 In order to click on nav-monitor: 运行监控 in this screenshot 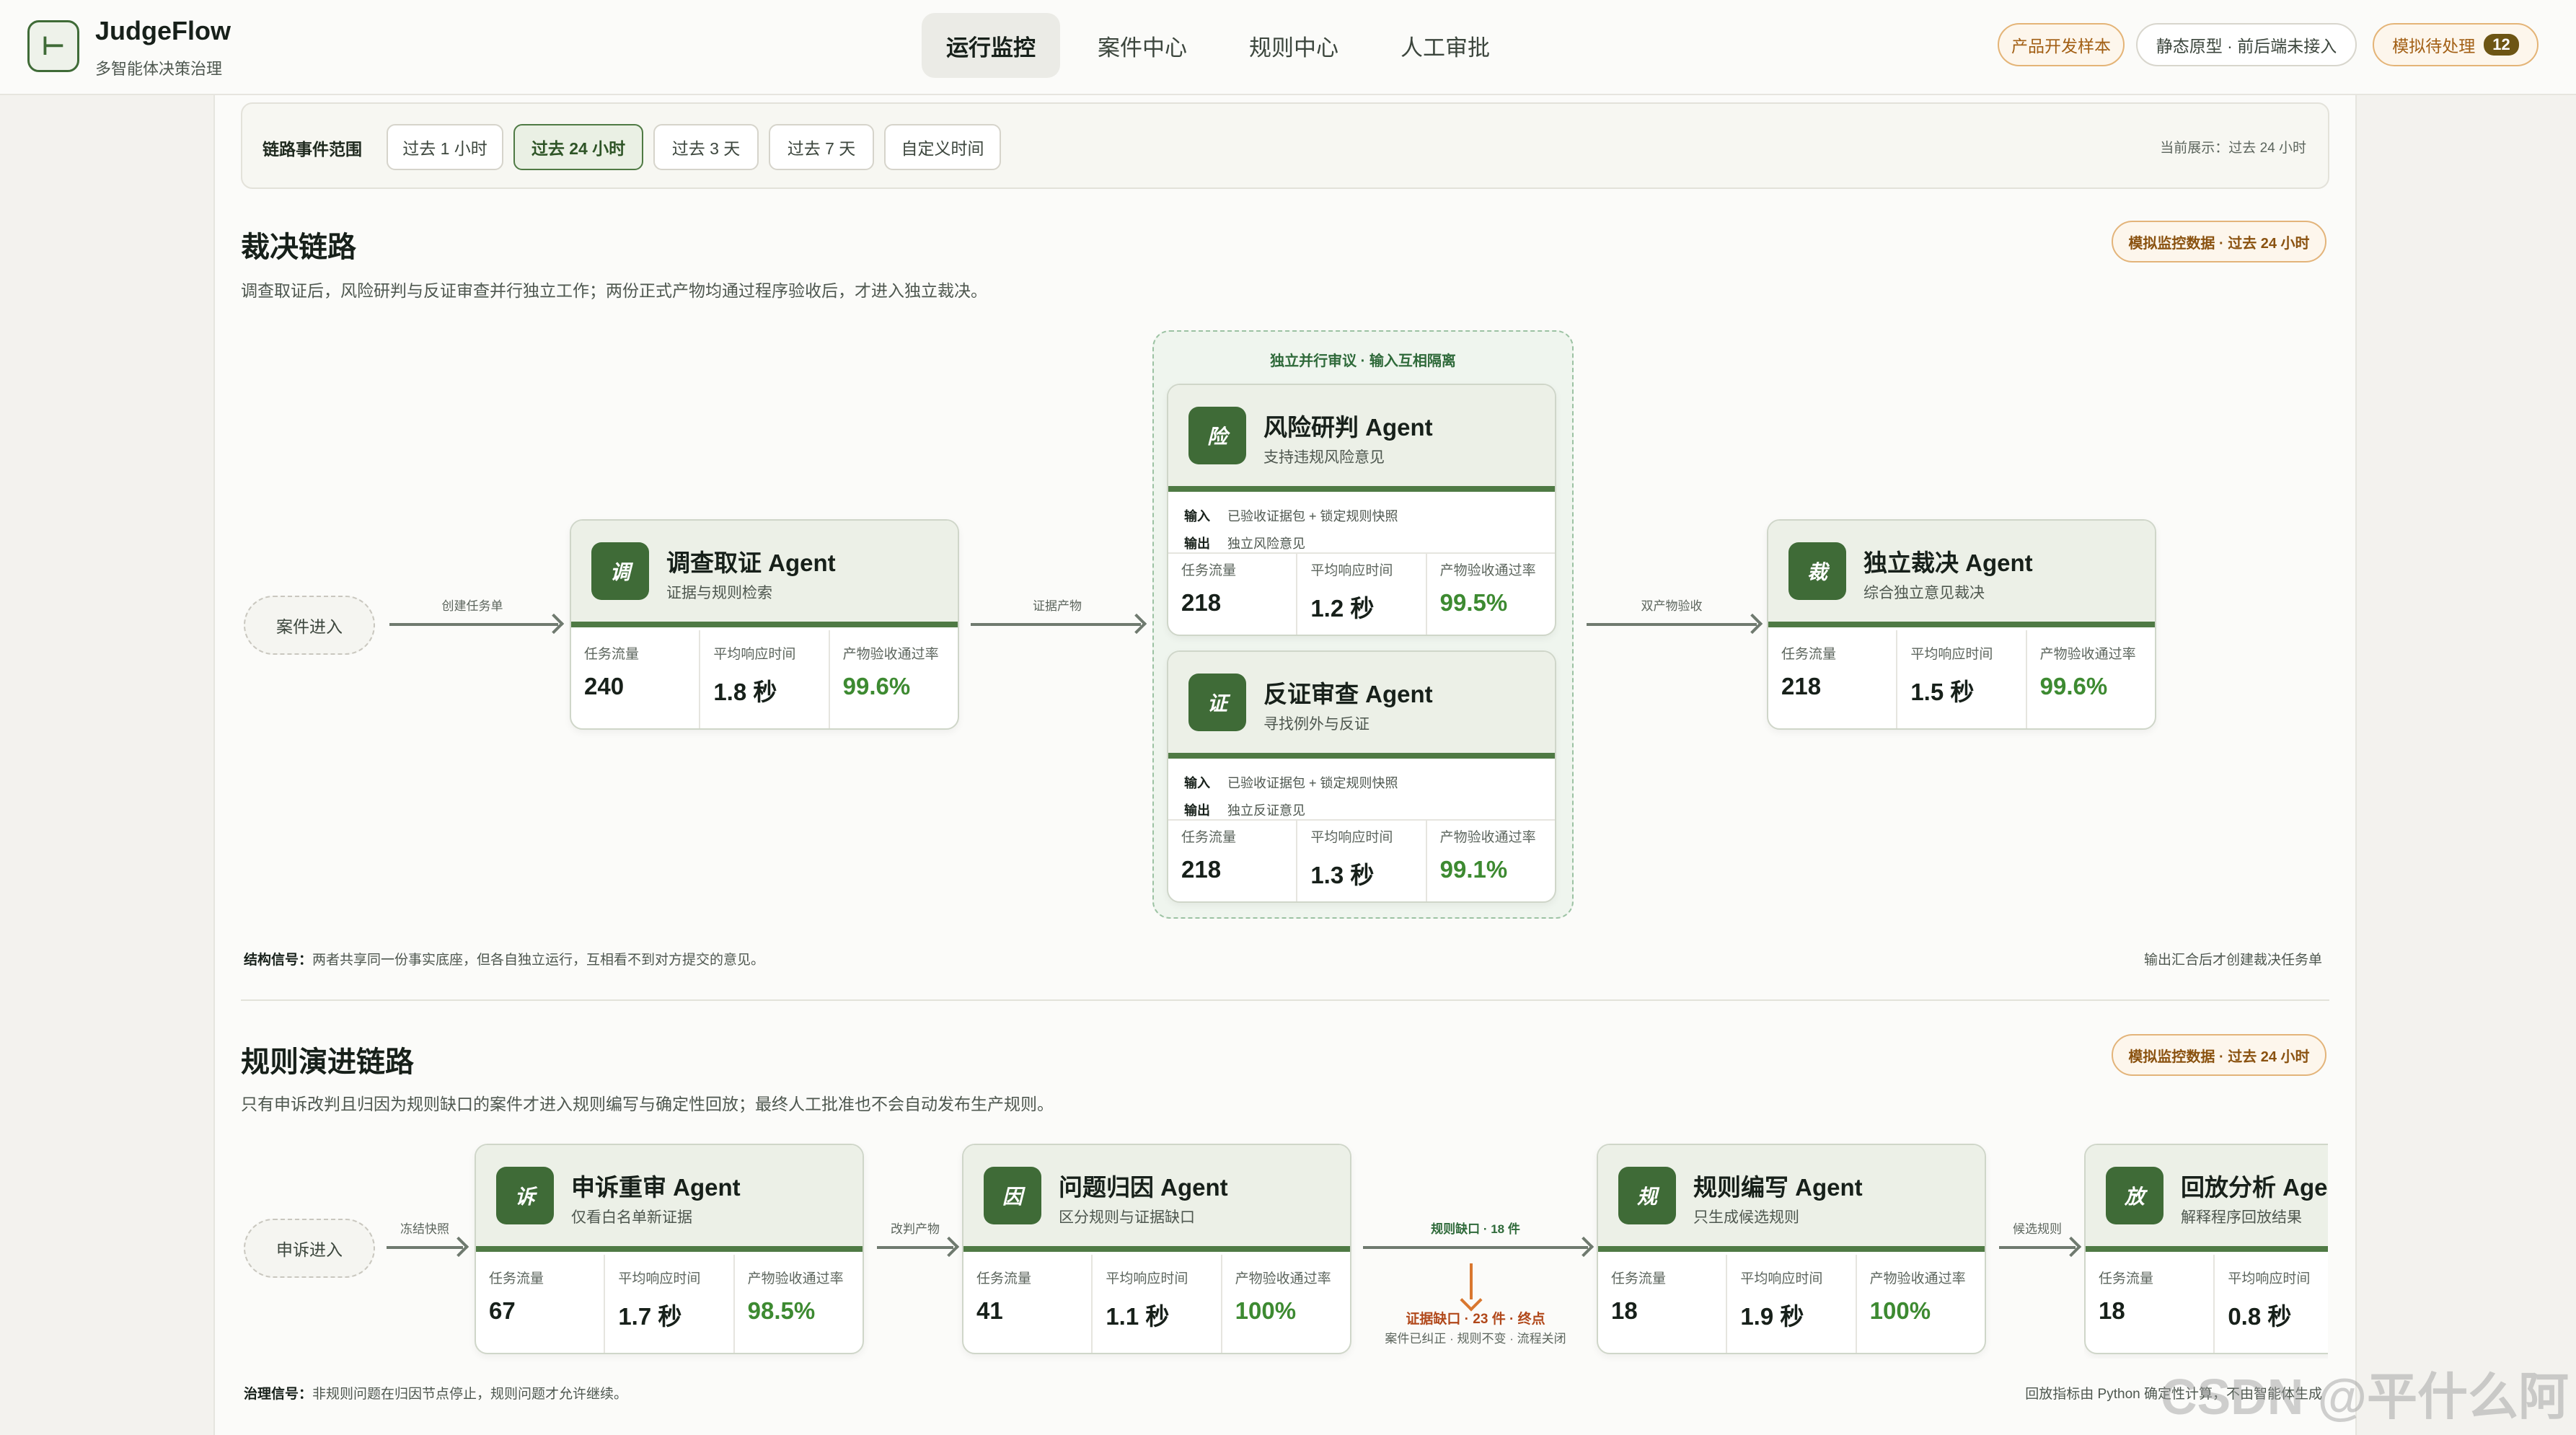, I will do `click(991, 45)`.